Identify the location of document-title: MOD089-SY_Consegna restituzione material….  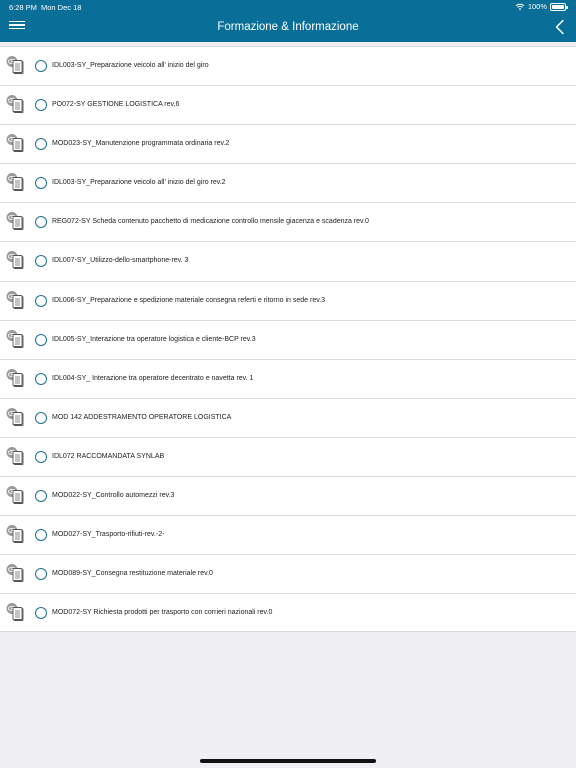
(132, 574).